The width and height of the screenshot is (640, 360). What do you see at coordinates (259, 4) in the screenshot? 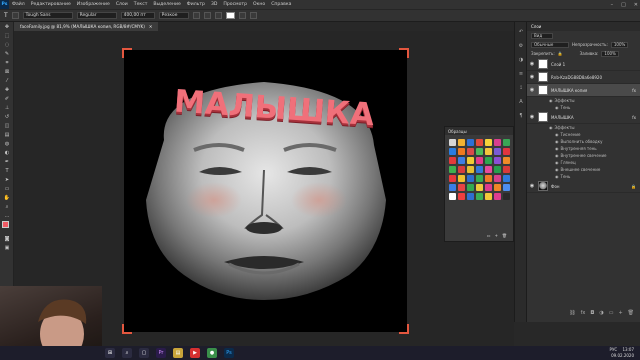
I see `menu-window: Окно` at bounding box center [259, 4].